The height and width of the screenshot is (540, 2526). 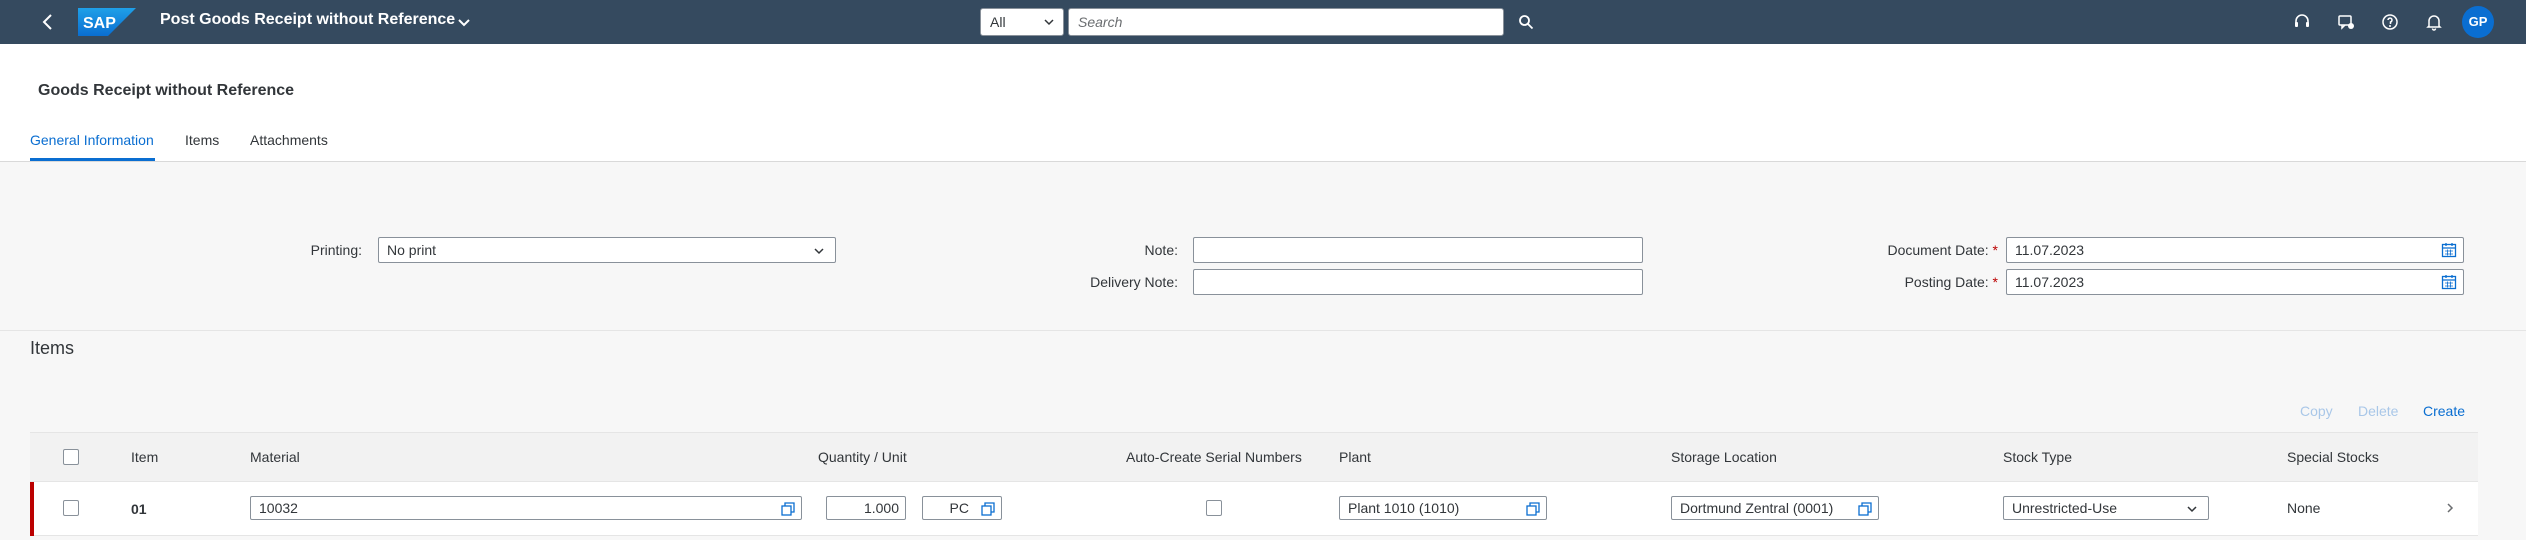 What do you see at coordinates (1022, 22) in the screenshot?
I see `search-scope-select: All` at bounding box center [1022, 22].